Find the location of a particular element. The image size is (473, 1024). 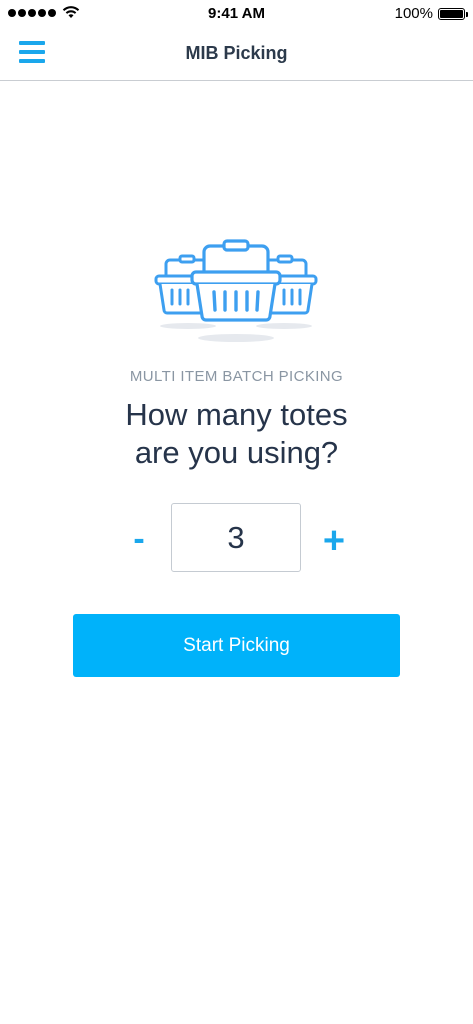

navigation-bar: MIB Picking is located at coordinates (236, 54).